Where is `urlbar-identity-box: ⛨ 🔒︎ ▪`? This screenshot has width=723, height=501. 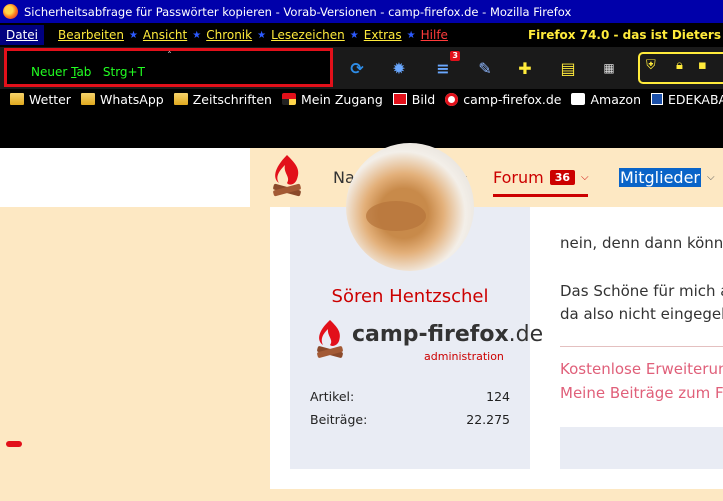
urlbar-identity-box: ⛨ 🔒︎ ▪ is located at coordinates (680, 68).